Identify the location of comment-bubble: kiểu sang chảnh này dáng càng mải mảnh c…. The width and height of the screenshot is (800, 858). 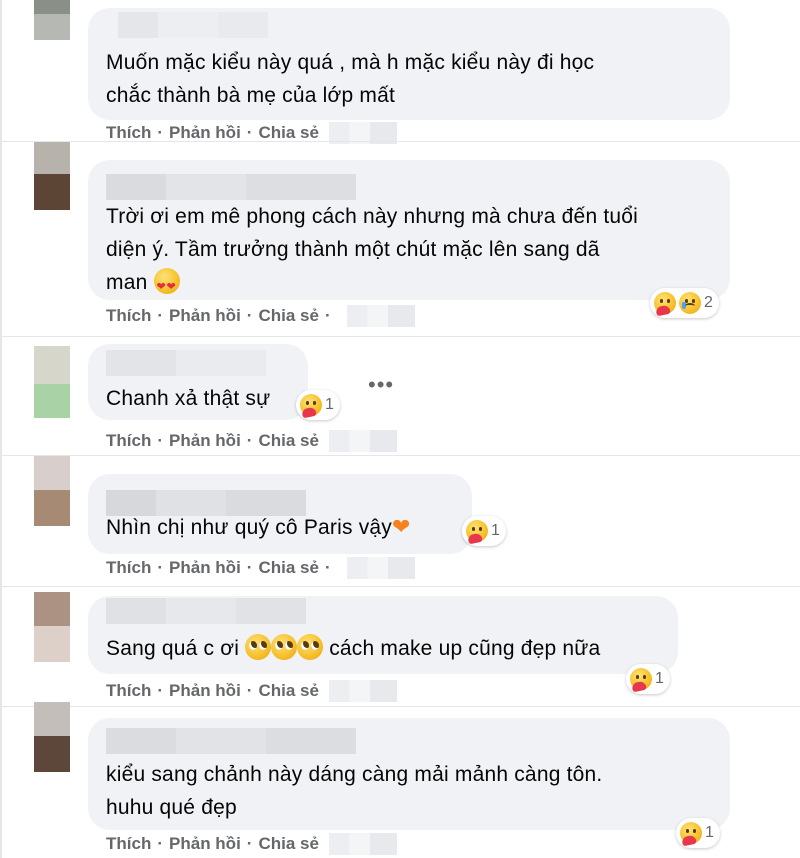
(409, 774).